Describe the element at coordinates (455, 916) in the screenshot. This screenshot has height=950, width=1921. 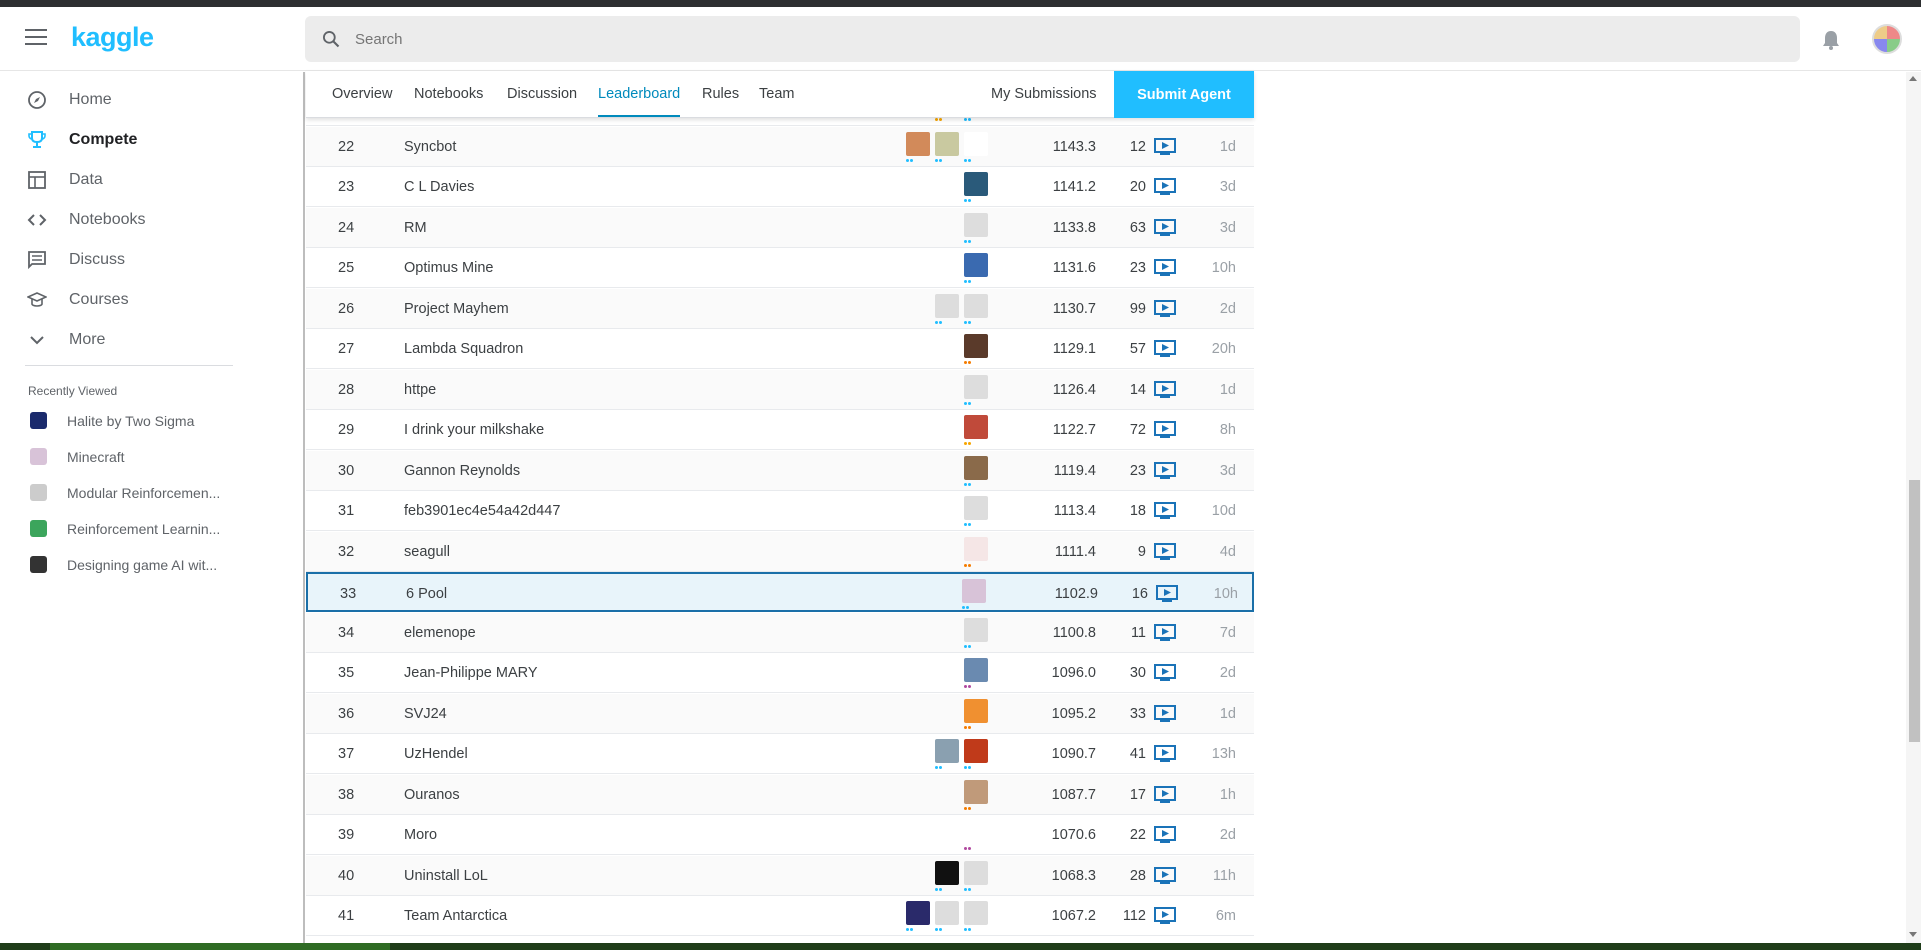
I see `team-name: Team Antarctica` at that location.